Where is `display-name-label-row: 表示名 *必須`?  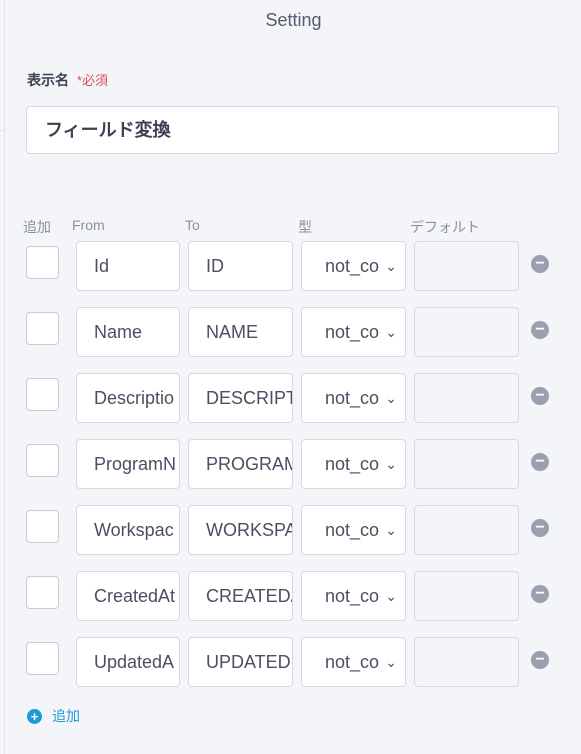
display-name-label-row: 表示名 *必須 is located at coordinates (67, 80).